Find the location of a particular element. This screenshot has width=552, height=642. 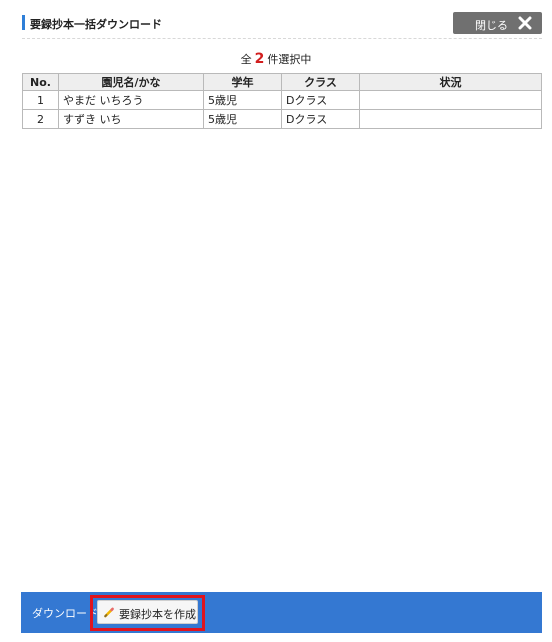

column-header-class: クラス is located at coordinates (320, 82).